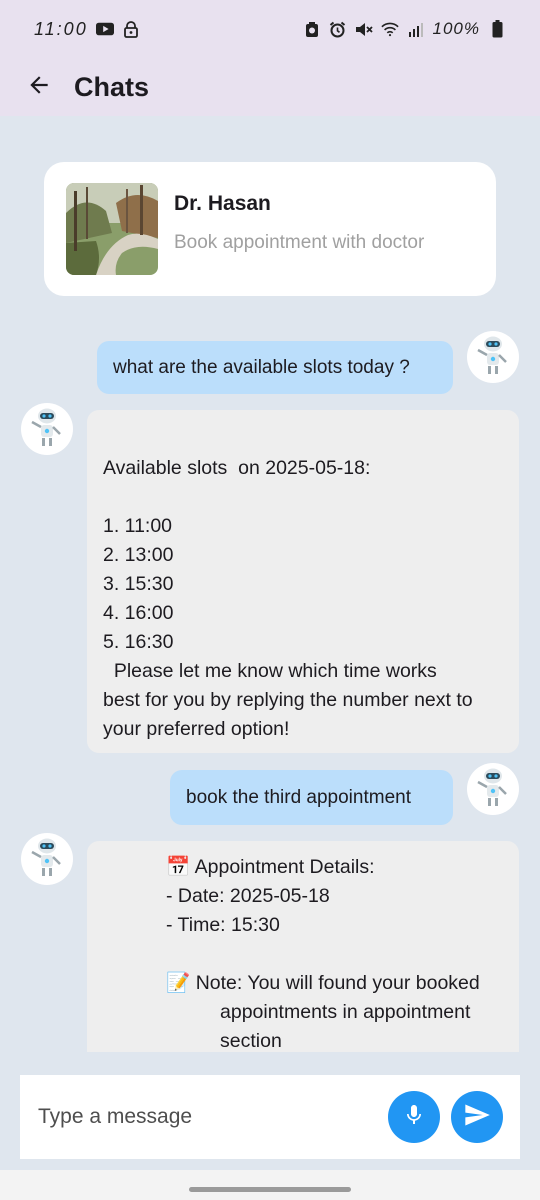  Describe the element at coordinates (131, 29) in the screenshot. I see `lock-icon` at that location.